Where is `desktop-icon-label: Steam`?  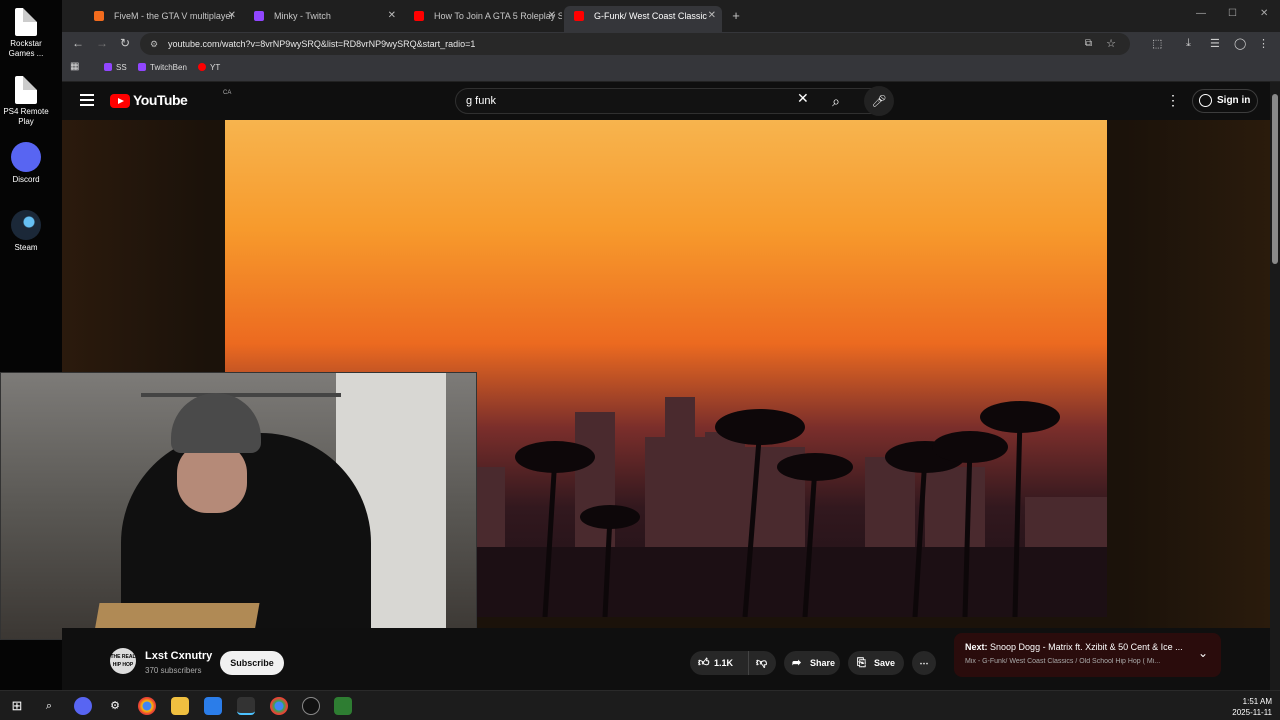 desktop-icon-label: Steam is located at coordinates (26, 247).